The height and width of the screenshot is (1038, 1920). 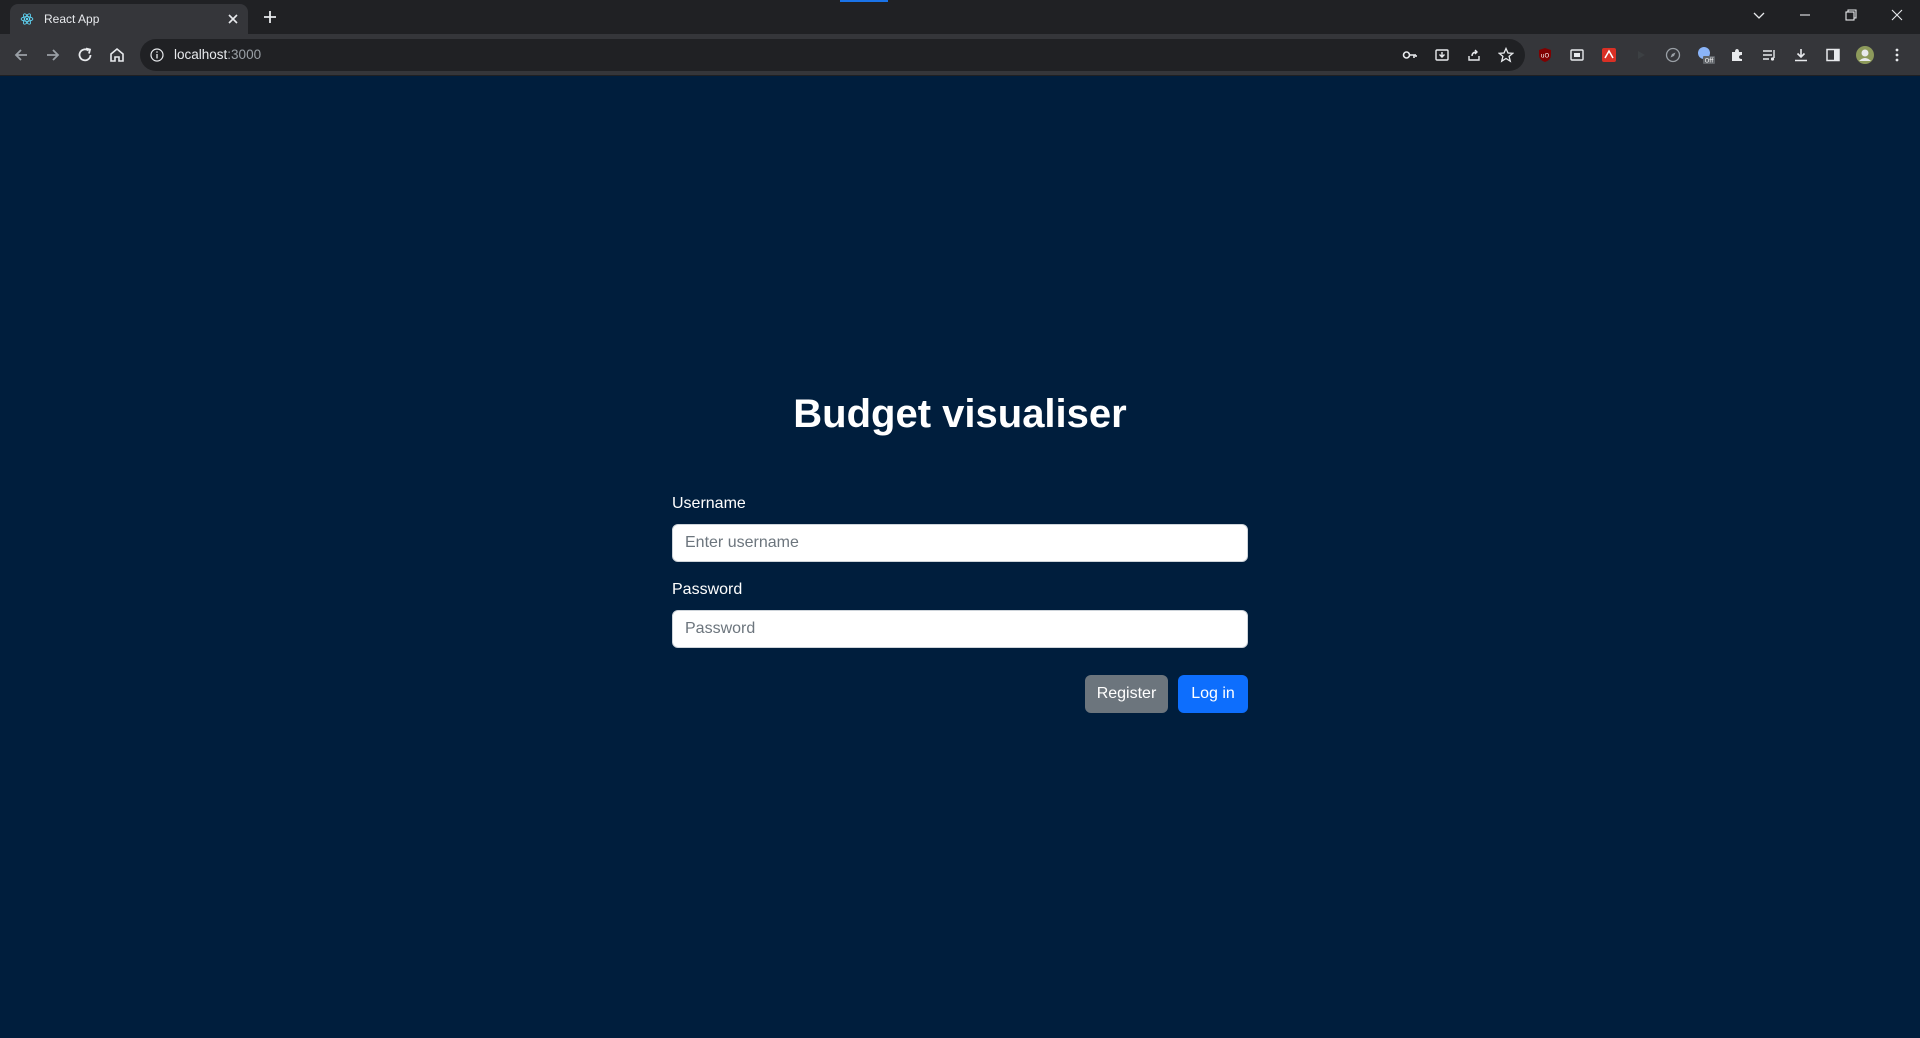 I want to click on login-button: Log in, so click(x=1213, y=694).